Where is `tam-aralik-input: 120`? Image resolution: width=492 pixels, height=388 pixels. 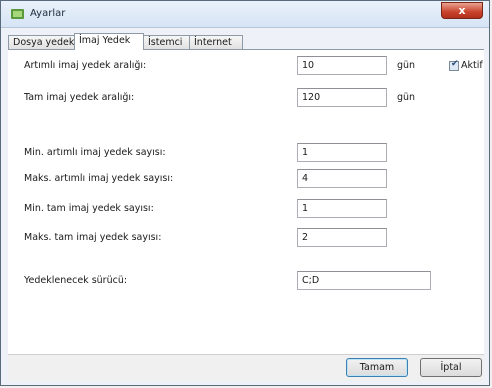
tam-aralik-input: 120 is located at coordinates (342, 97).